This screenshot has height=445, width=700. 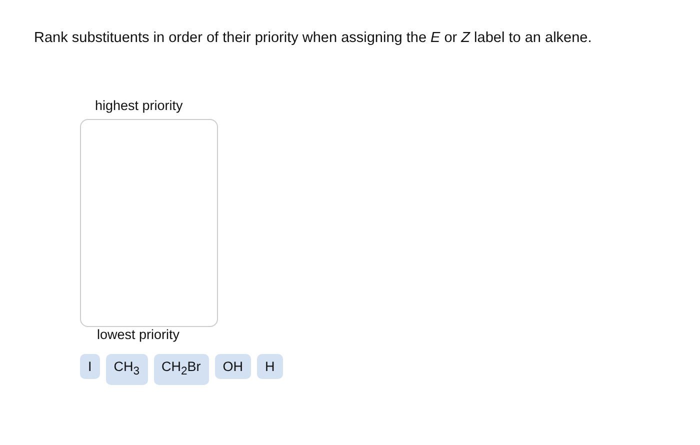 I want to click on substituent-chip: I, so click(x=90, y=366).